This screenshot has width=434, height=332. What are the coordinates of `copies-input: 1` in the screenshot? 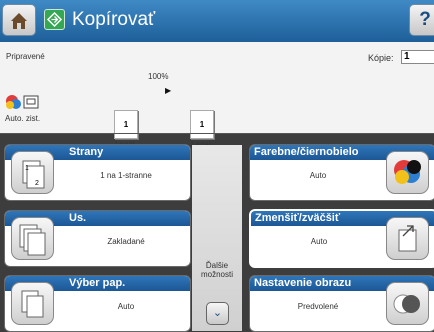 It's located at (417, 57).